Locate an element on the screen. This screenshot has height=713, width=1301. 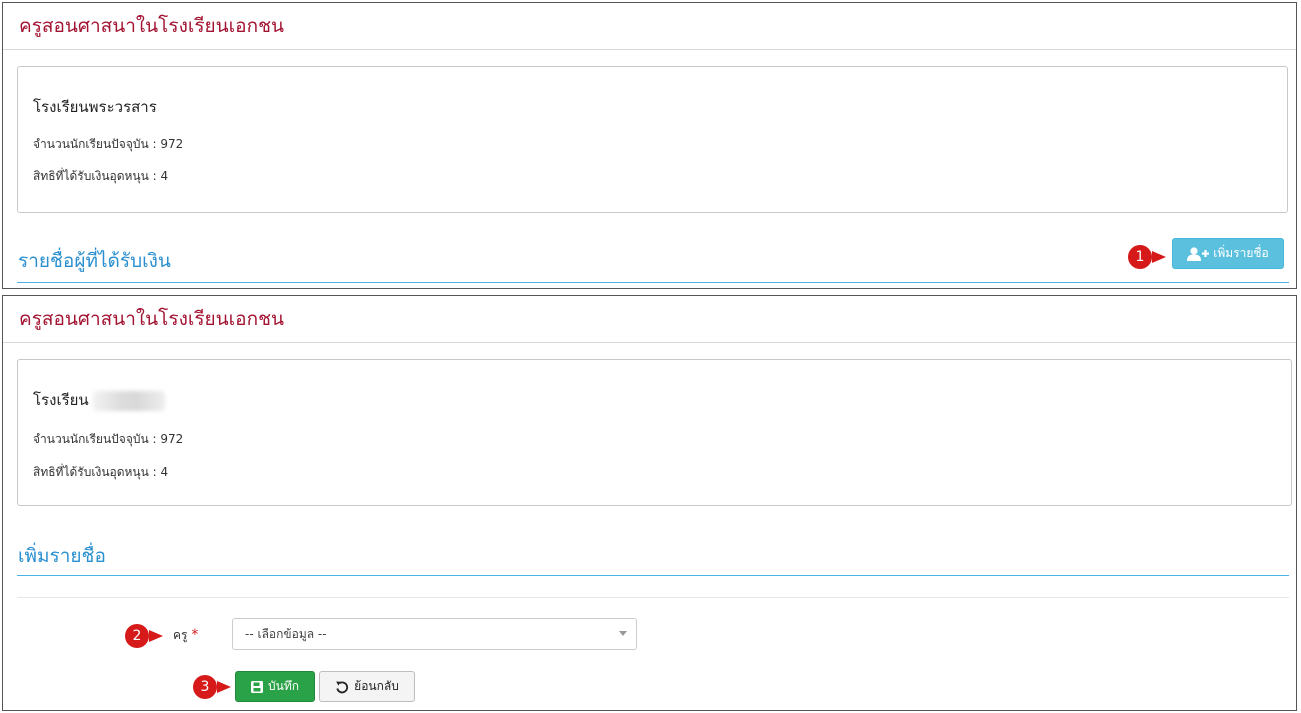
undo-icon is located at coordinates (342, 687).